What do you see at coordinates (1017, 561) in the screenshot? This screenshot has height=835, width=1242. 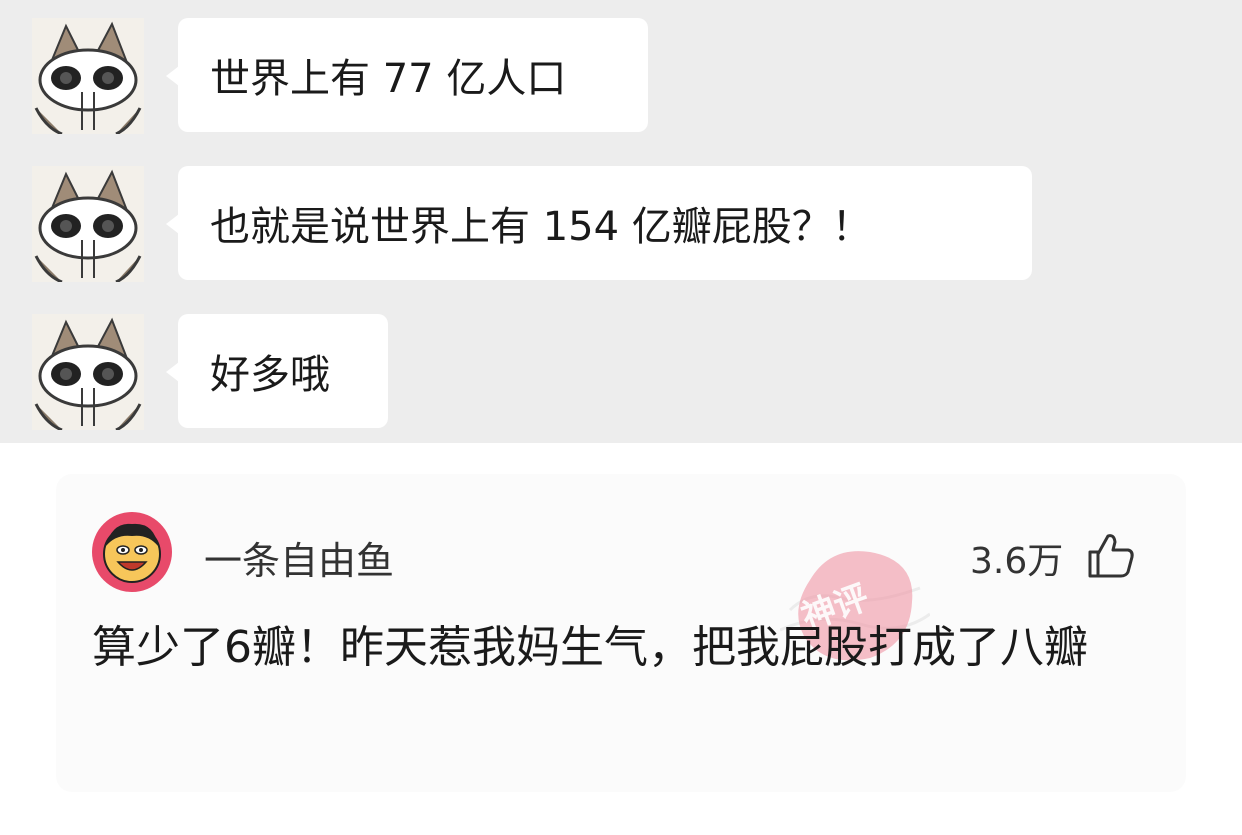 I see `like-count: 3.6万` at bounding box center [1017, 561].